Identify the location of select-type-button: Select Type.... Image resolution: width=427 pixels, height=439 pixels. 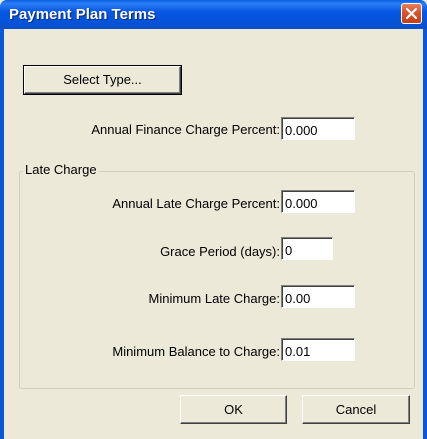
(102, 80).